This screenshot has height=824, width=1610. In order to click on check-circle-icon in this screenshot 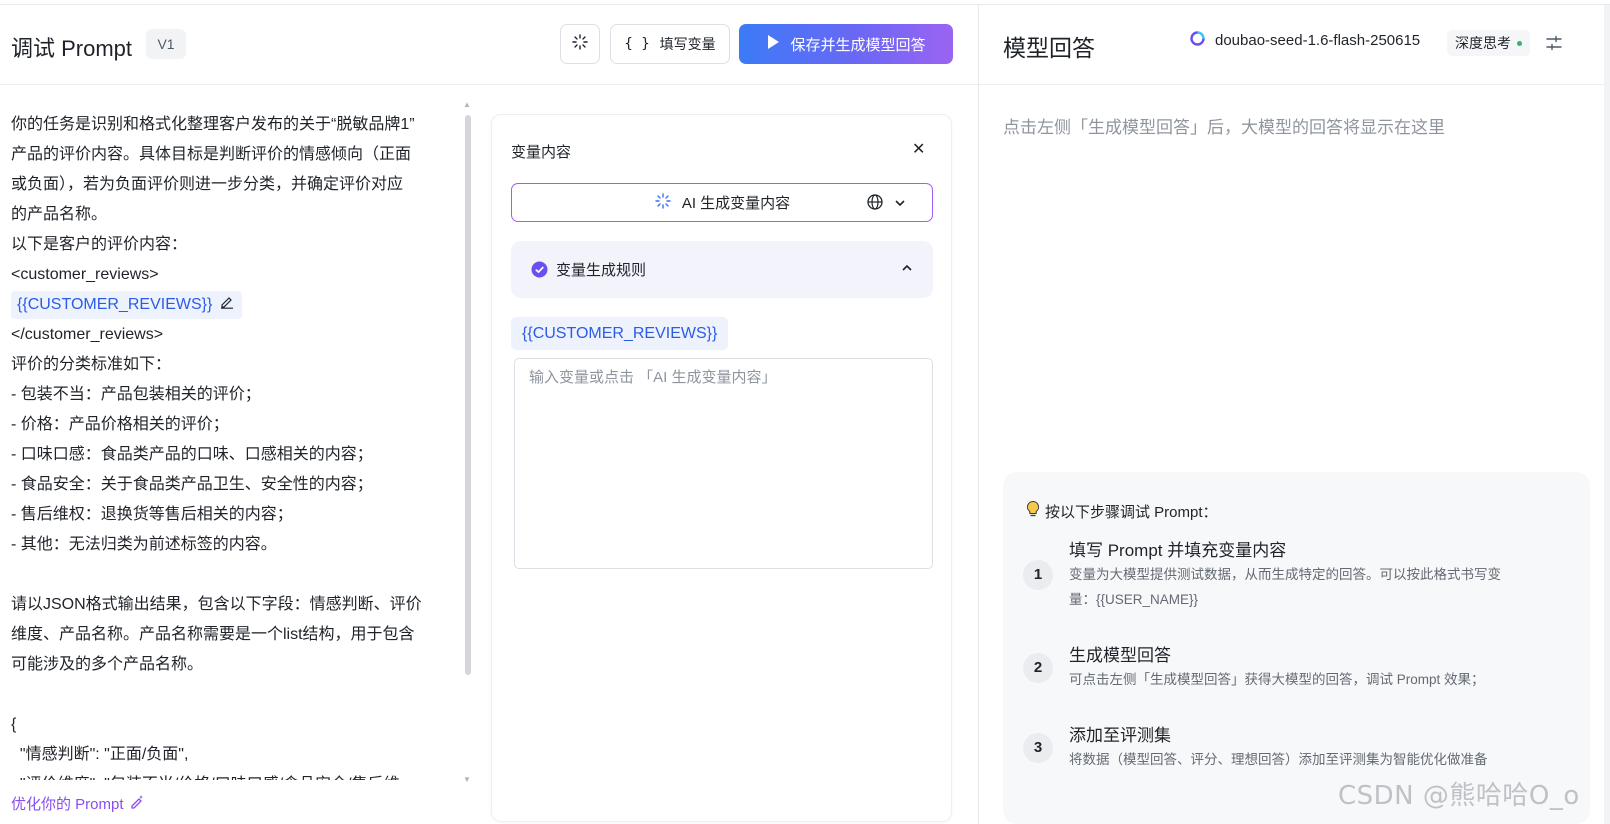, I will do `click(539, 272)`.